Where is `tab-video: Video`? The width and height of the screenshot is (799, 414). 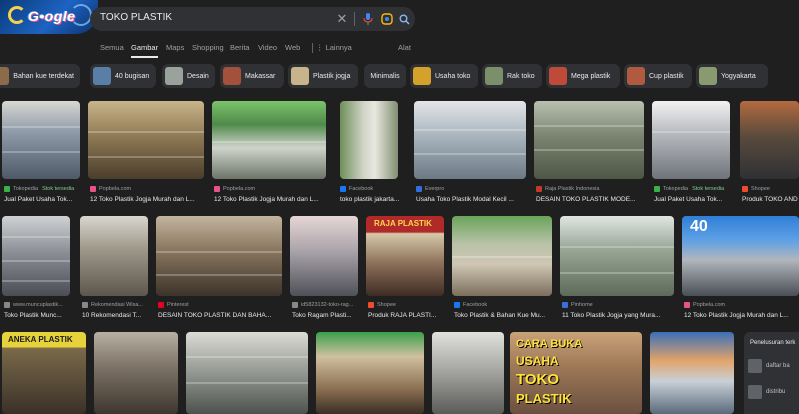 tab-video: Video is located at coordinates (267, 47).